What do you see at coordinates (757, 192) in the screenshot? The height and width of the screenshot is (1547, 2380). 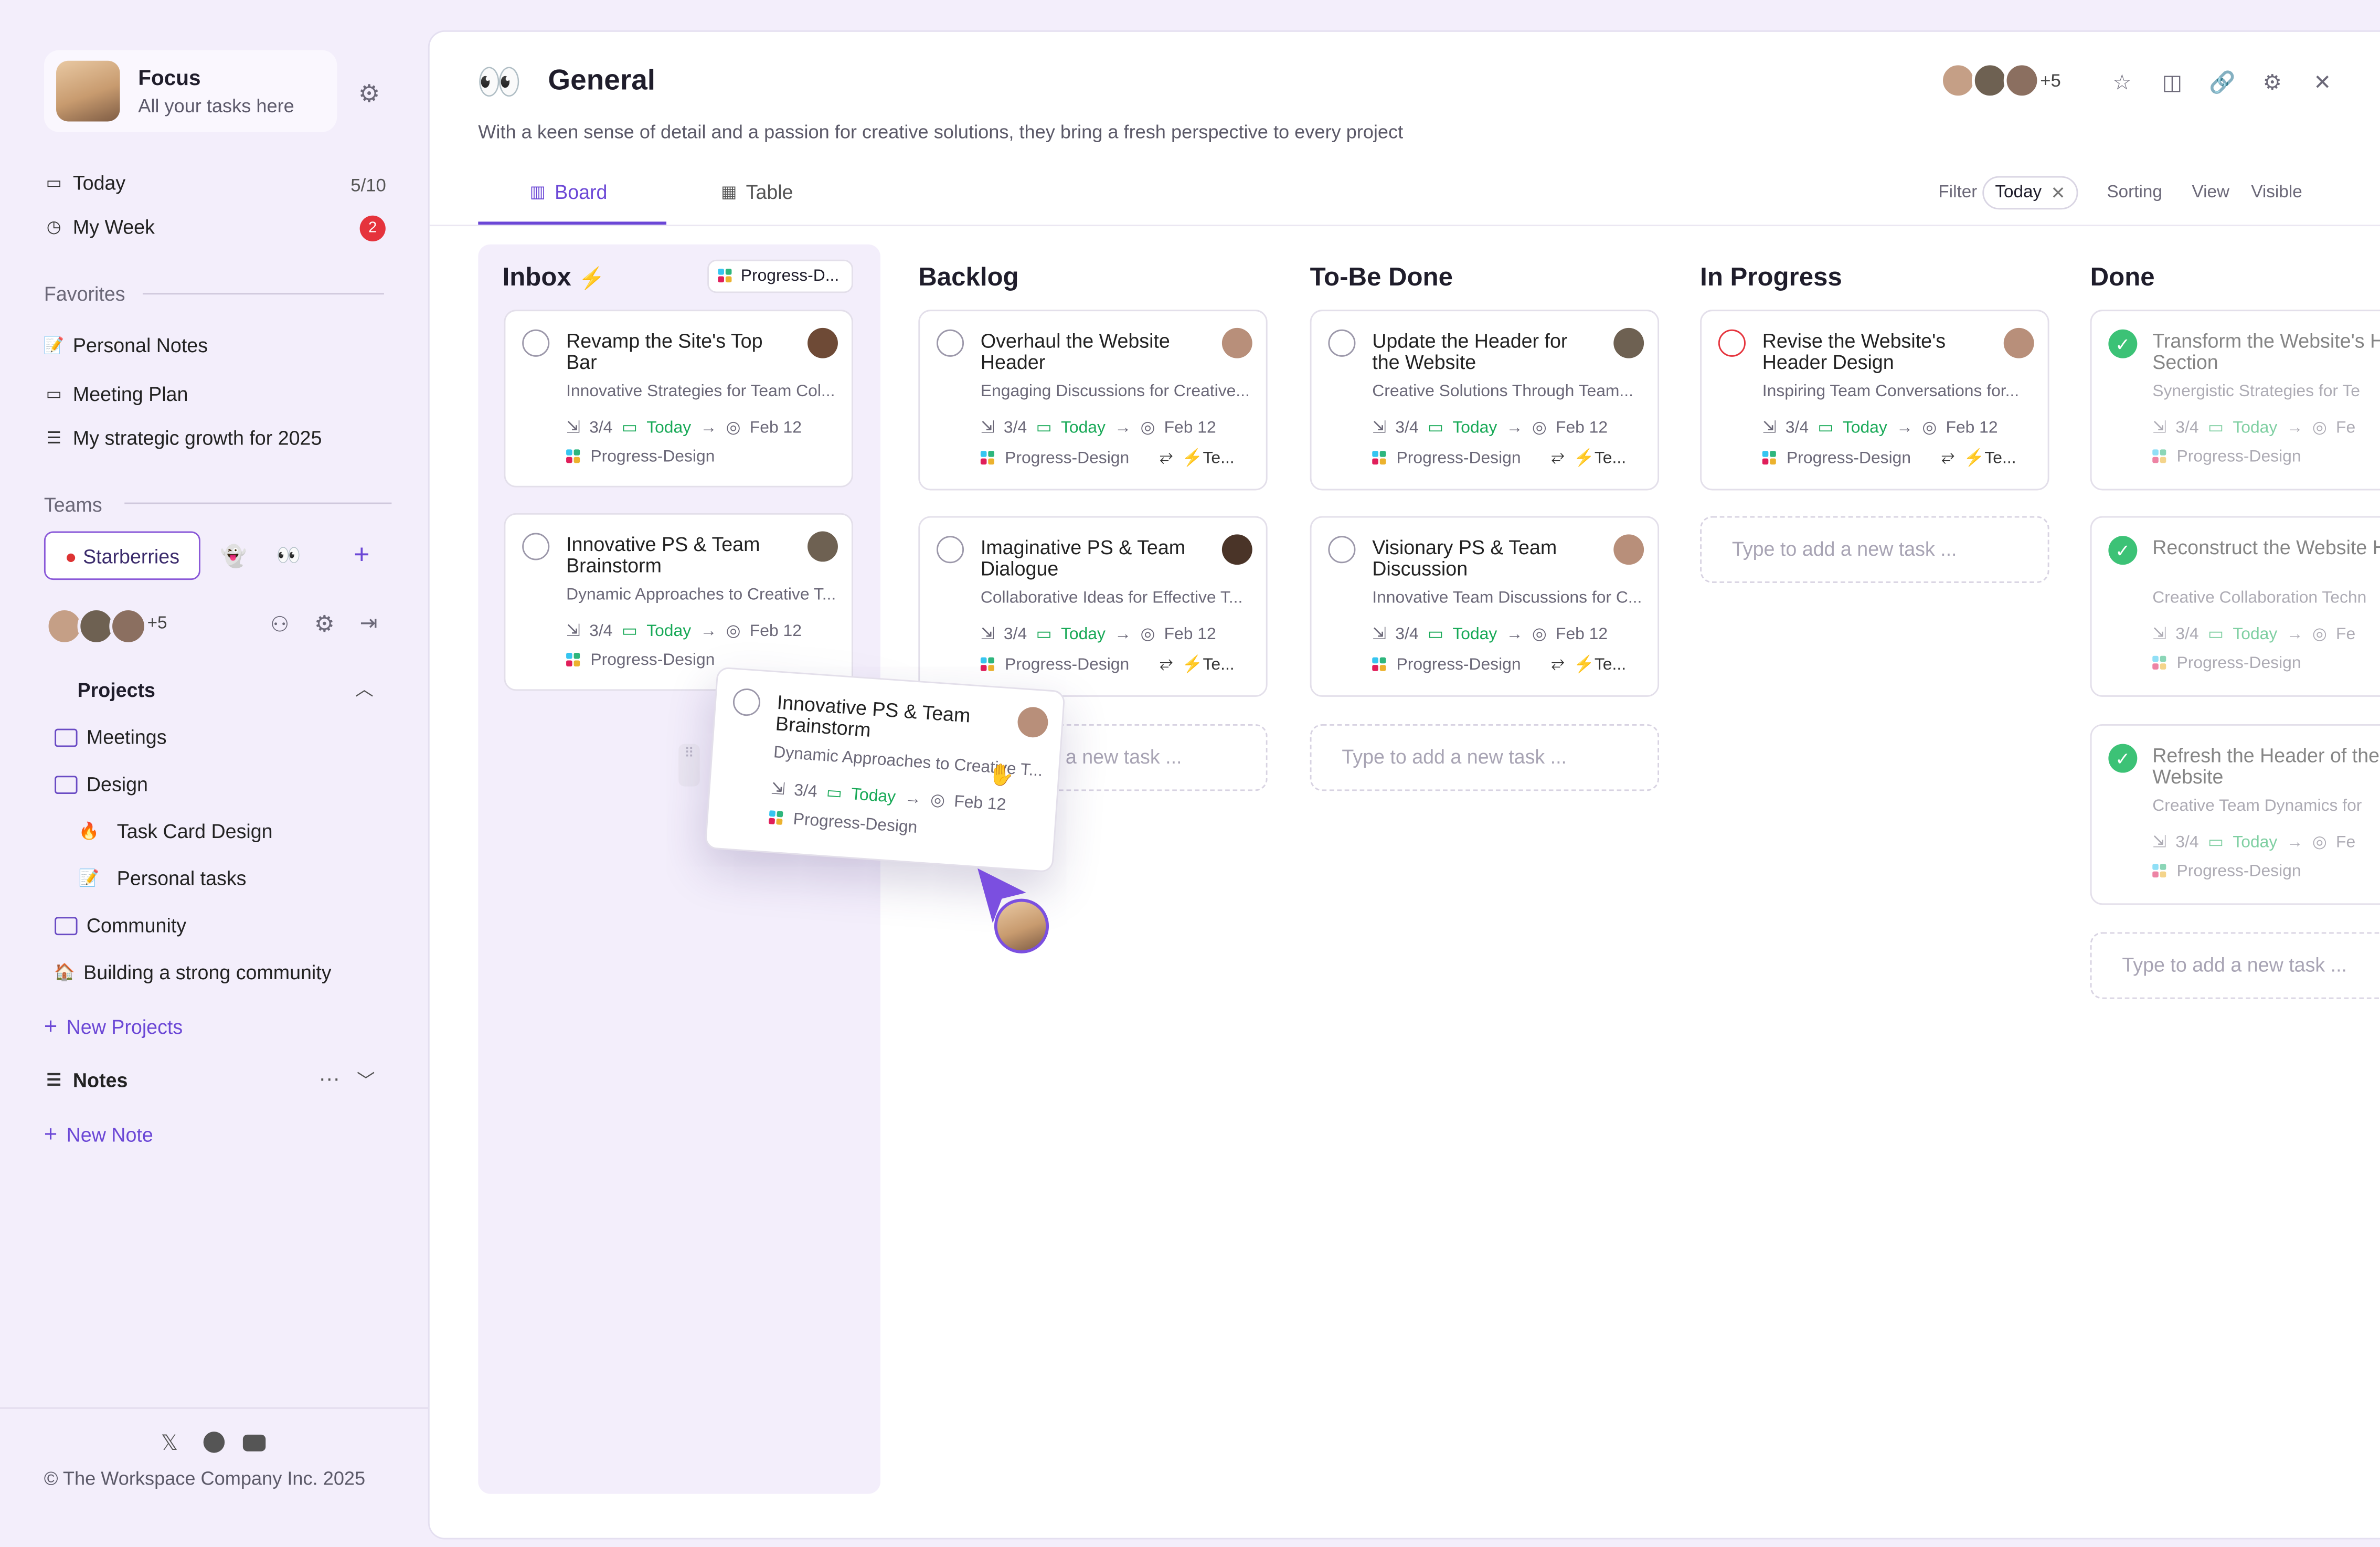 I see `tab-table: ▦ Table` at bounding box center [757, 192].